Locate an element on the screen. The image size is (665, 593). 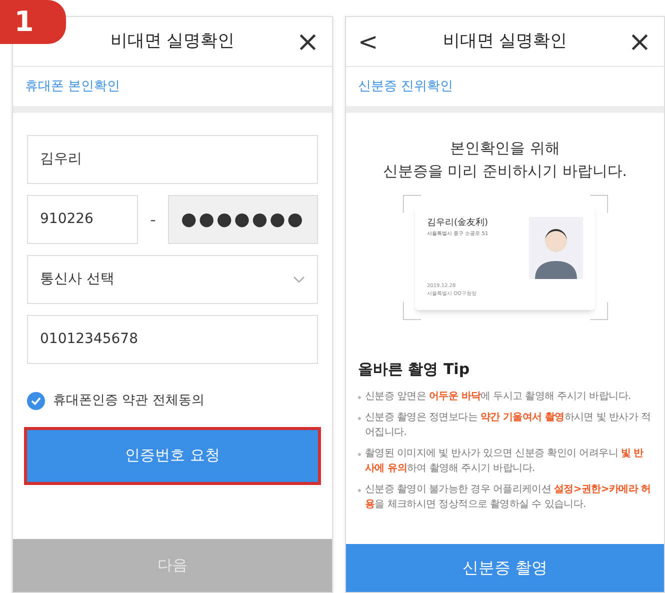
section-label: 신분증 진위확인 is located at coordinates (406, 87).